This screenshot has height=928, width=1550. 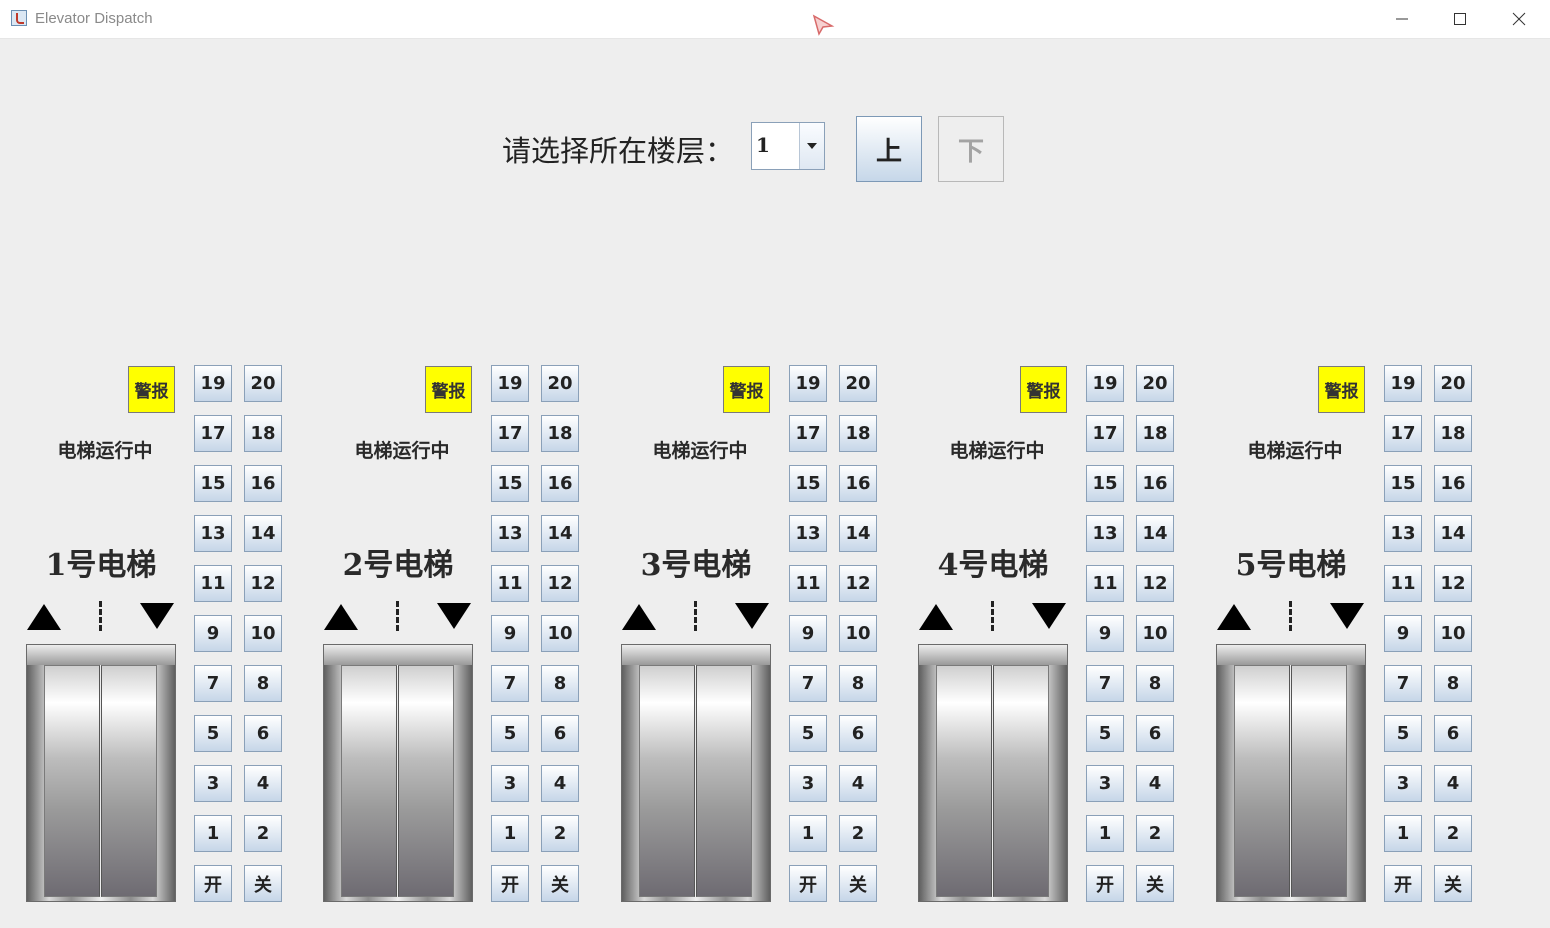 What do you see at coordinates (1519, 19) in the screenshot?
I see `close-button` at bounding box center [1519, 19].